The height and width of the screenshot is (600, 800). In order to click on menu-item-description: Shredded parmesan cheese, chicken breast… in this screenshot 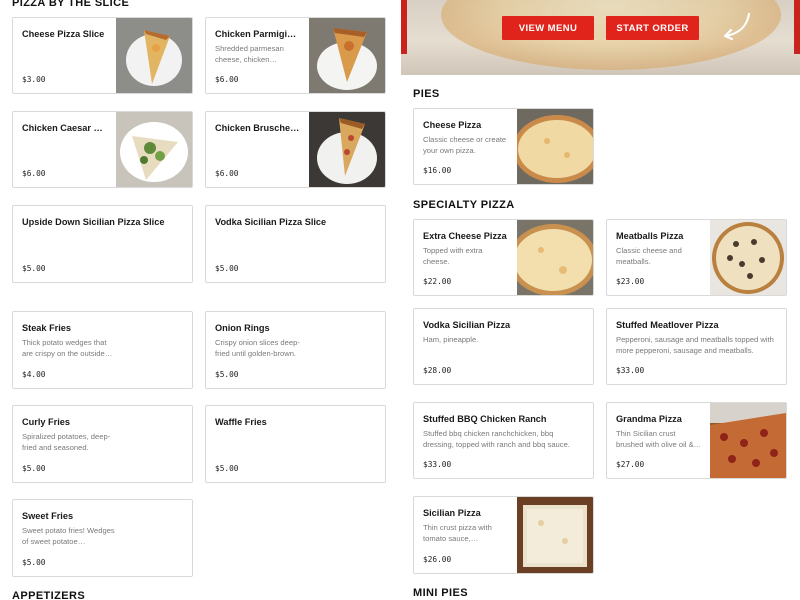, I will do `click(249, 54)`.